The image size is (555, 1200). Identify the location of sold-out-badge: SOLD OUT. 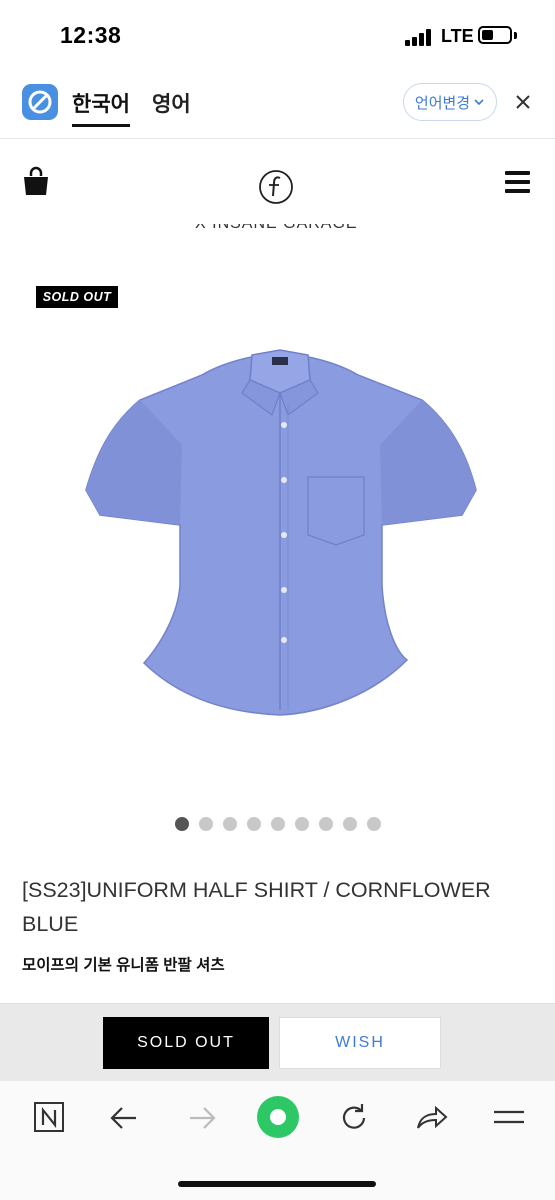
(77, 297).